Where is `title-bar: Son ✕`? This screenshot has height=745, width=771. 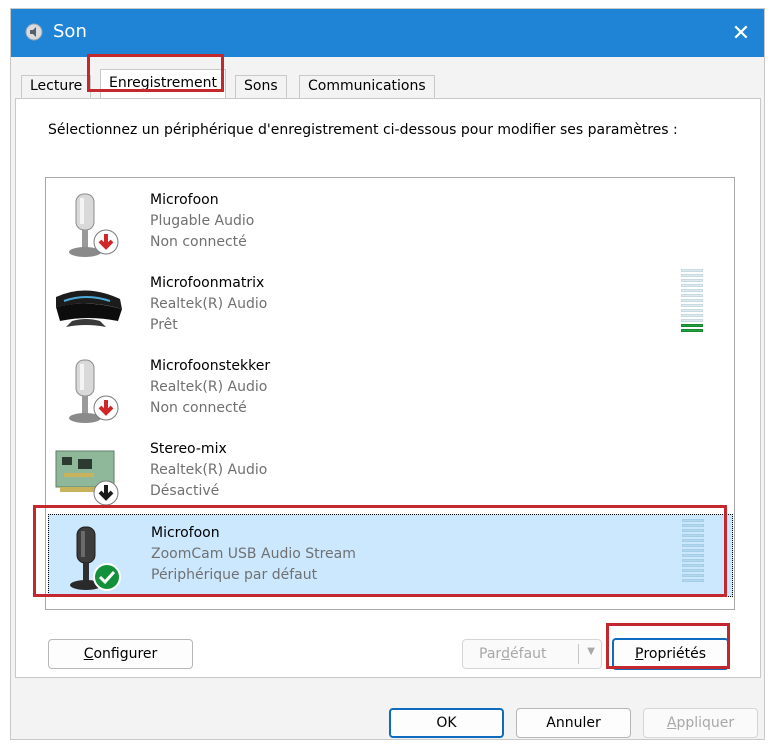 title-bar: Son ✕ is located at coordinates (387, 33).